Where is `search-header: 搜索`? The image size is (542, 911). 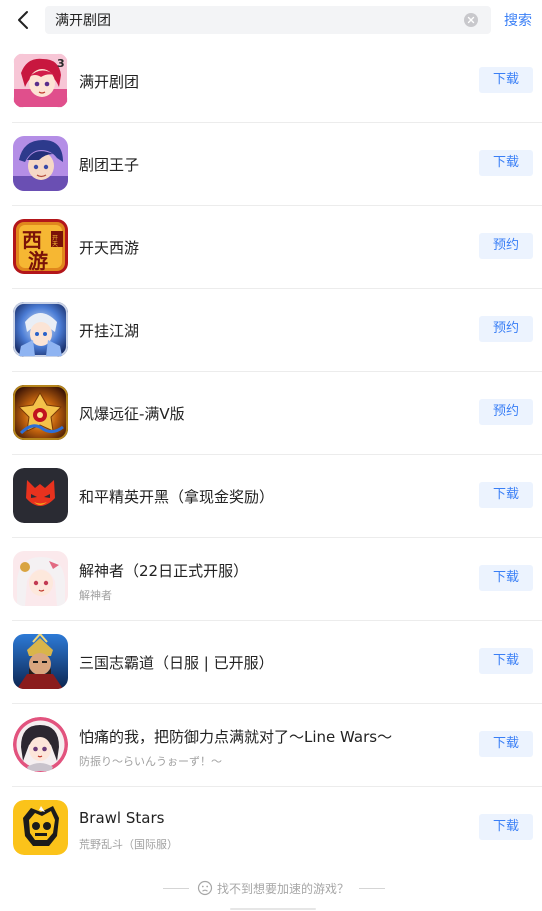 search-header: 搜索 is located at coordinates (271, 20).